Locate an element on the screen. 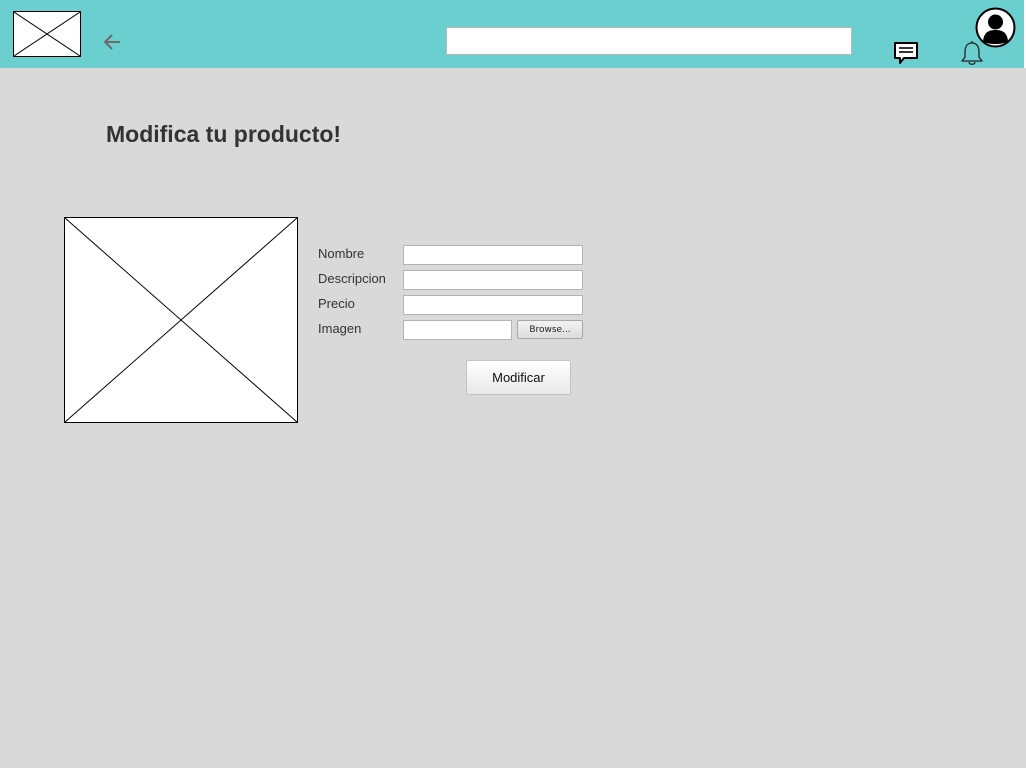 The width and height of the screenshot is (1026, 768). messages-button is located at coordinates (906, 53).